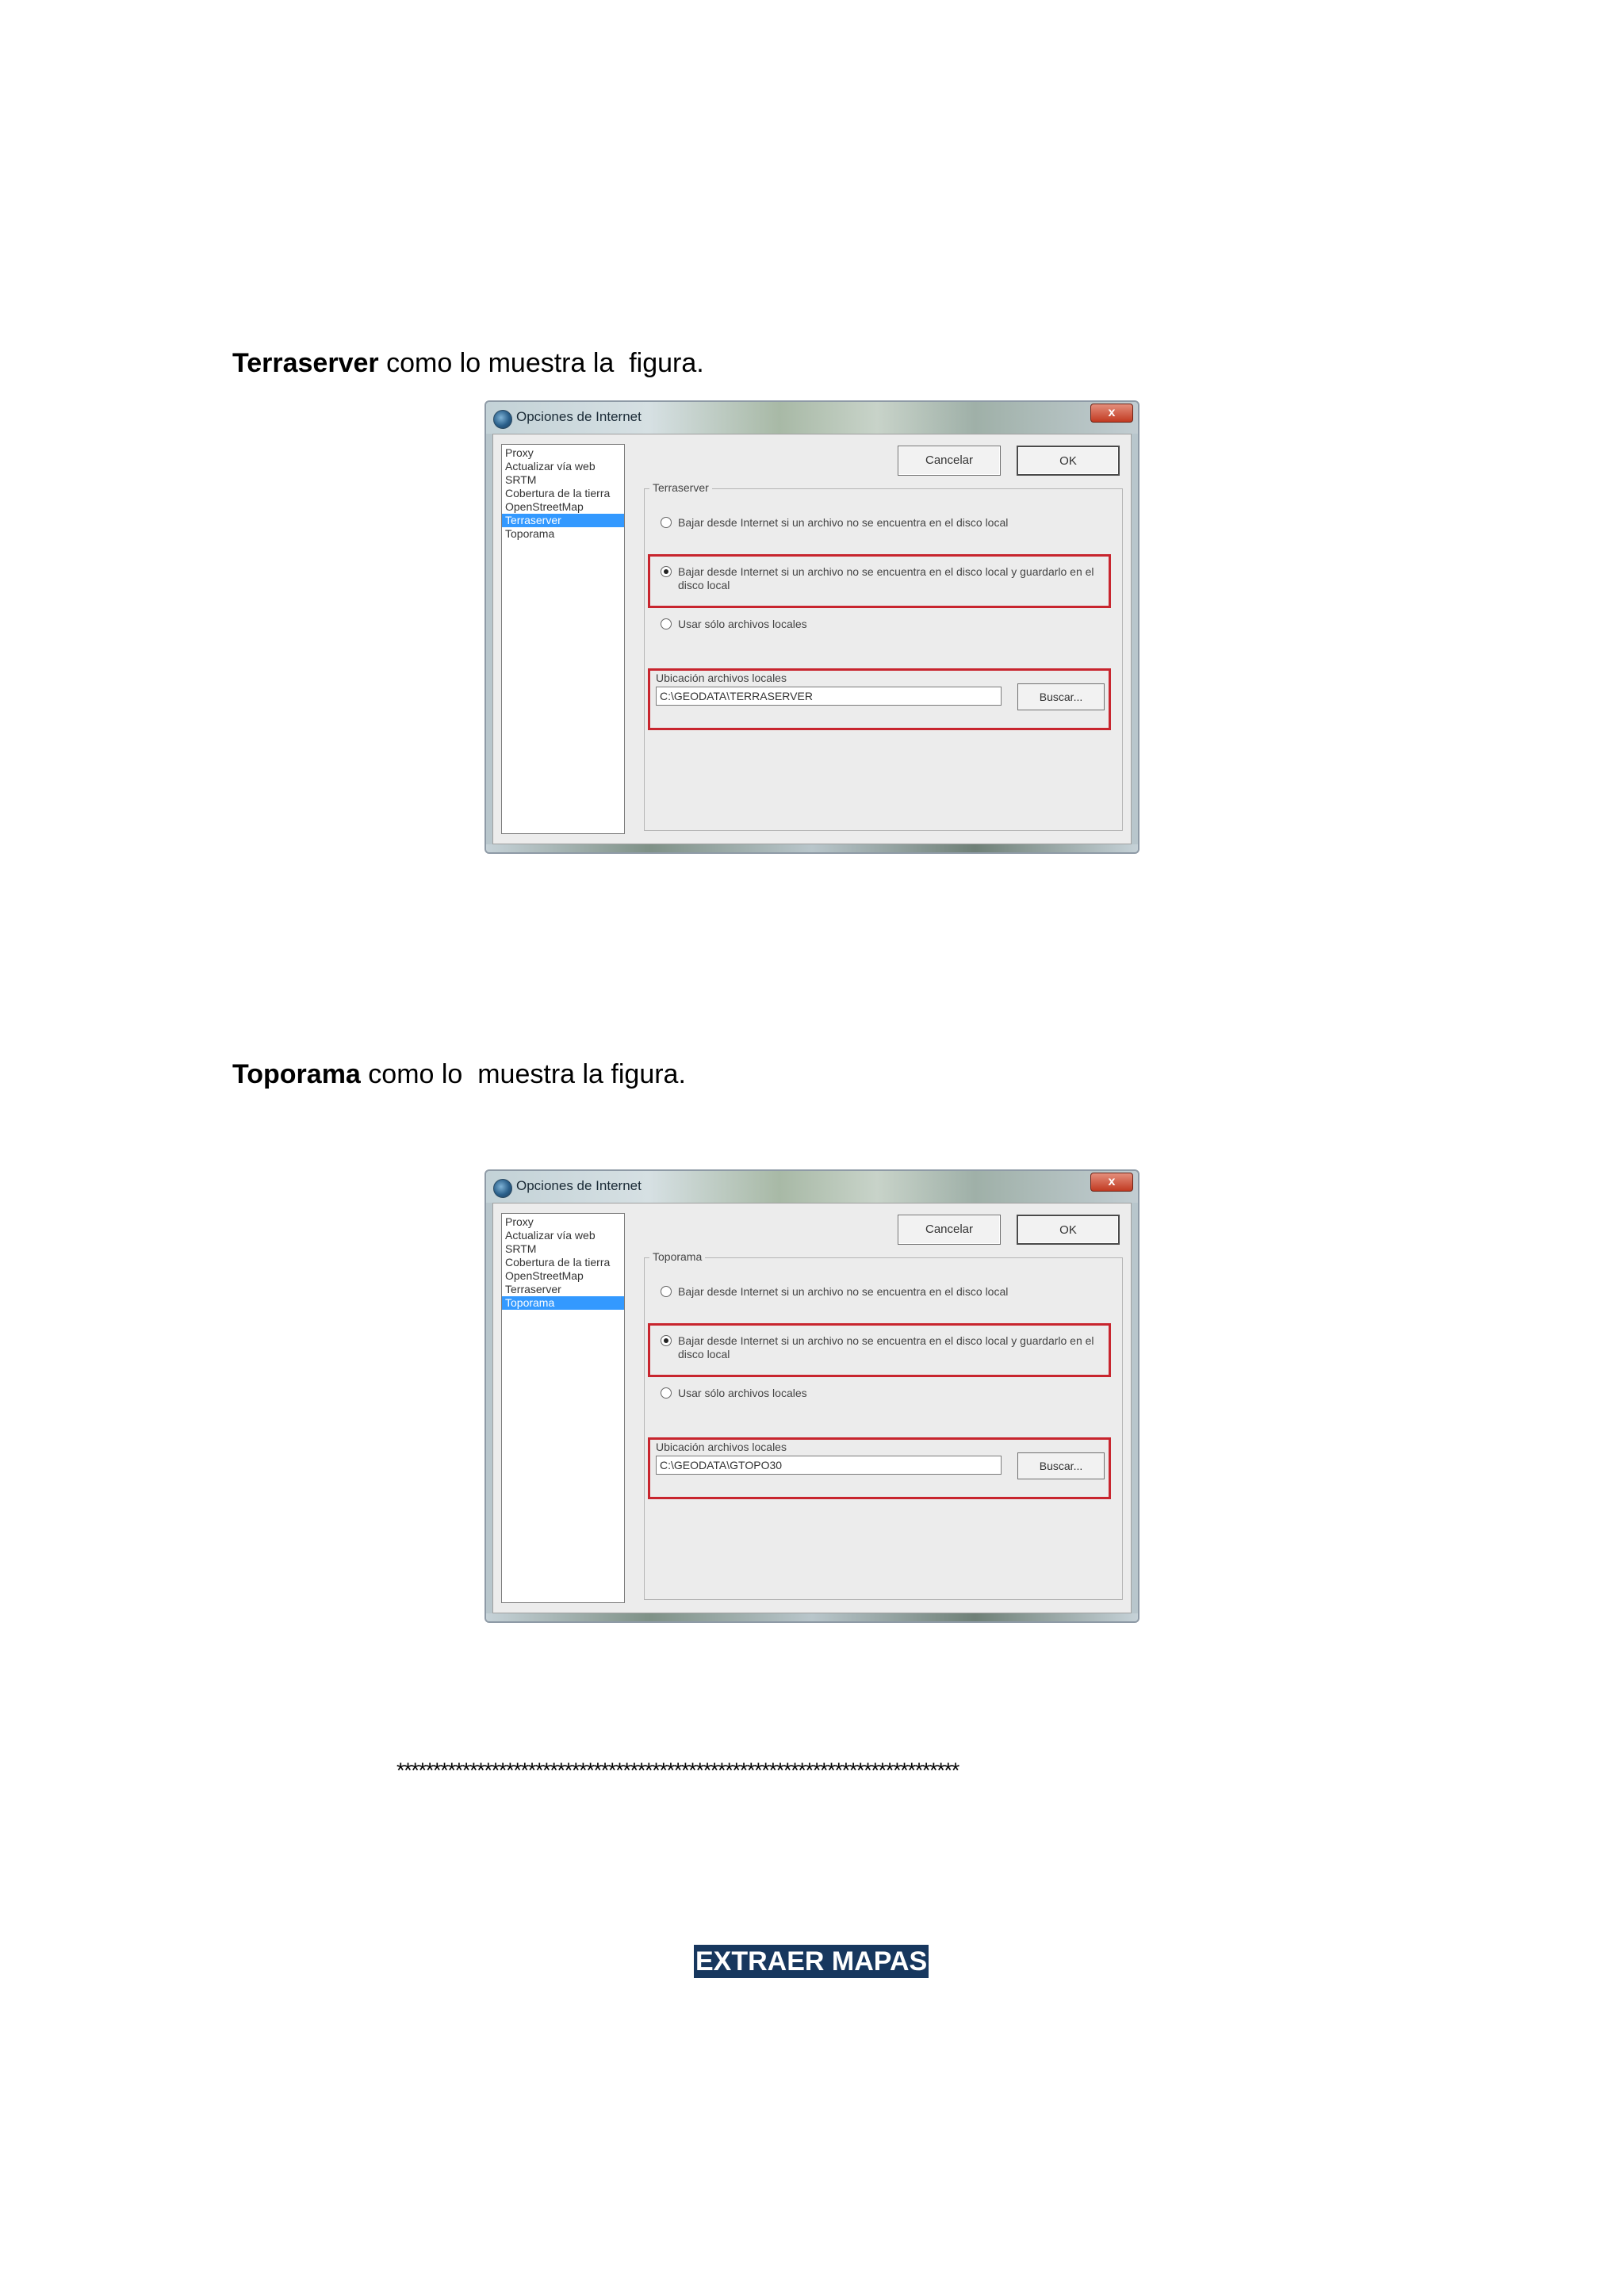 Image resolution: width=1624 pixels, height=2296 pixels. Describe the element at coordinates (677, 1257) in the screenshot. I see `group-label: Toporama` at that location.